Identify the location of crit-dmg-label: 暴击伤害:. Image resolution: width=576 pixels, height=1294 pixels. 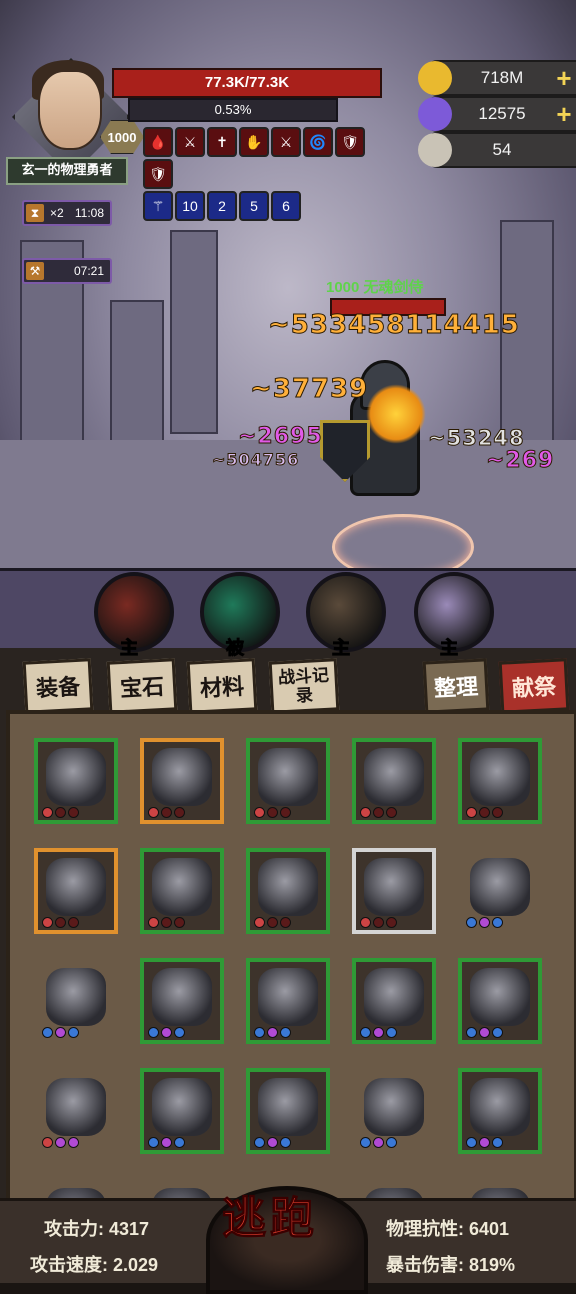
(425, 1265).